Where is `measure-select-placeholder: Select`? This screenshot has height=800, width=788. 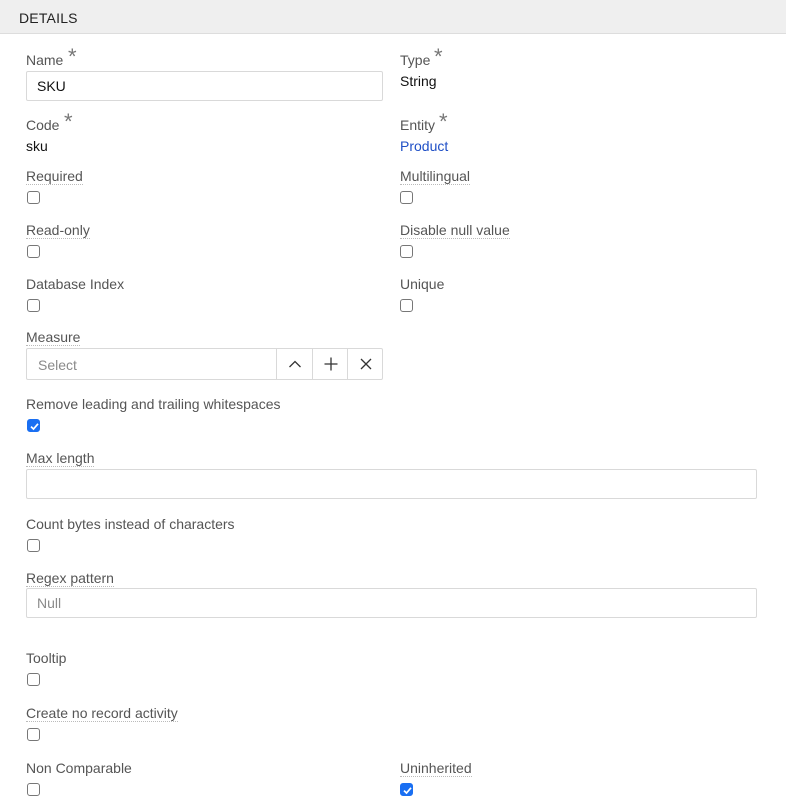
measure-select-placeholder: Select is located at coordinates (57, 365).